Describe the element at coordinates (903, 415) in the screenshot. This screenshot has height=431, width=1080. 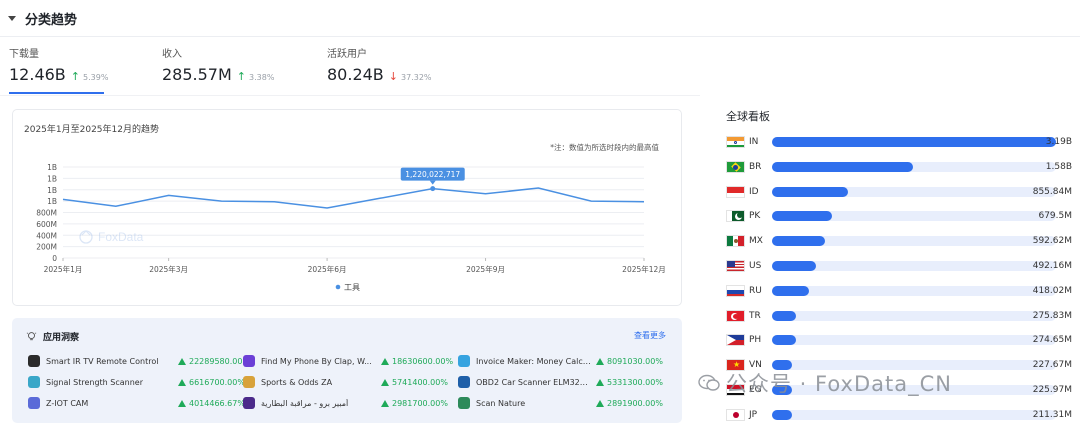
I see `country-row-jp: JP 211.31M` at that location.